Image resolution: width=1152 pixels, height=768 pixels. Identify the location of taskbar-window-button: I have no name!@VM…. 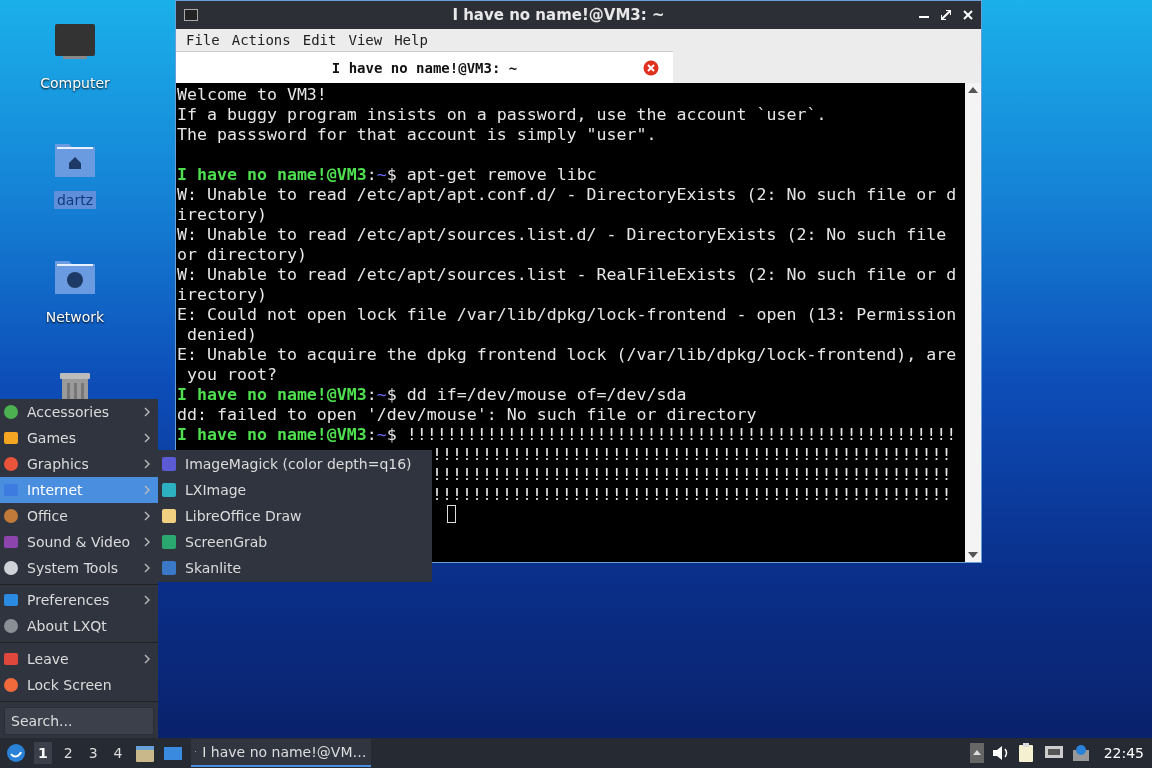
(280, 753).